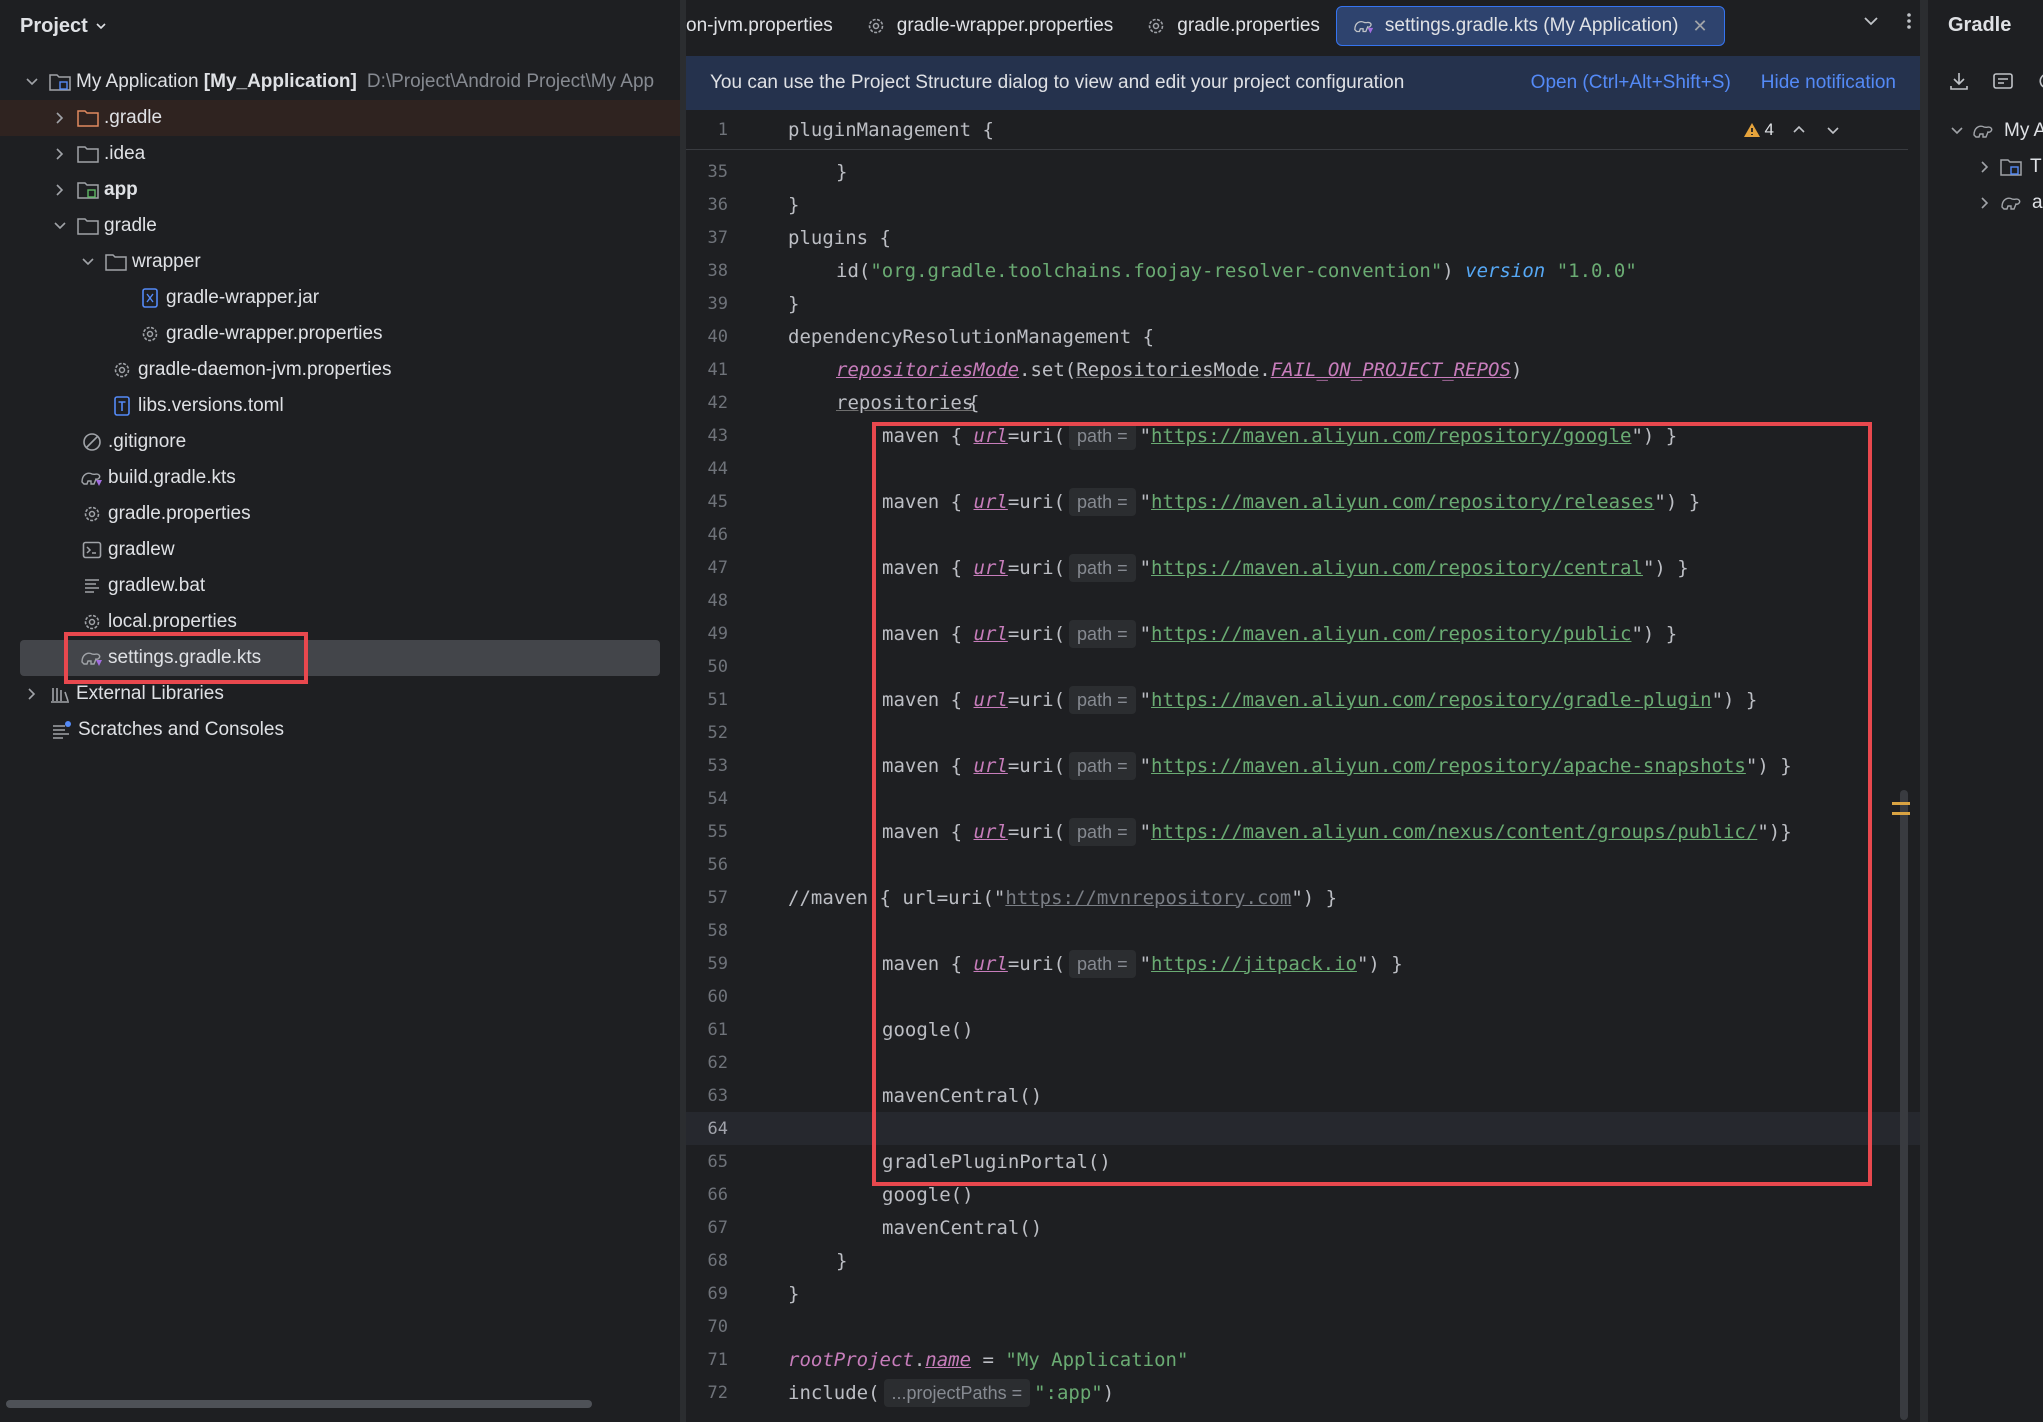  What do you see at coordinates (280, 81) in the screenshot?
I see `module-name: [My_Application]` at bounding box center [280, 81].